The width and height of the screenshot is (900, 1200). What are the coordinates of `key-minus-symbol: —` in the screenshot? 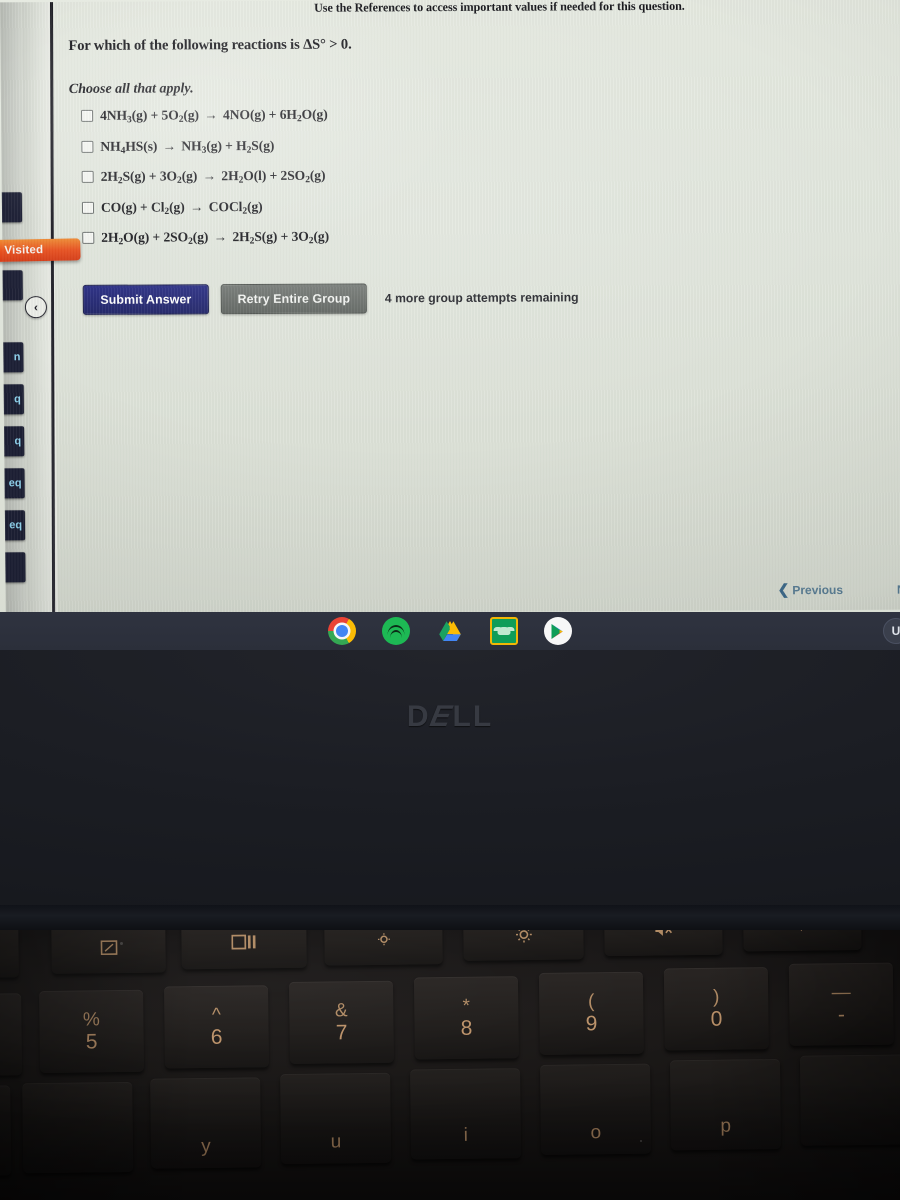 It's located at (841, 992).